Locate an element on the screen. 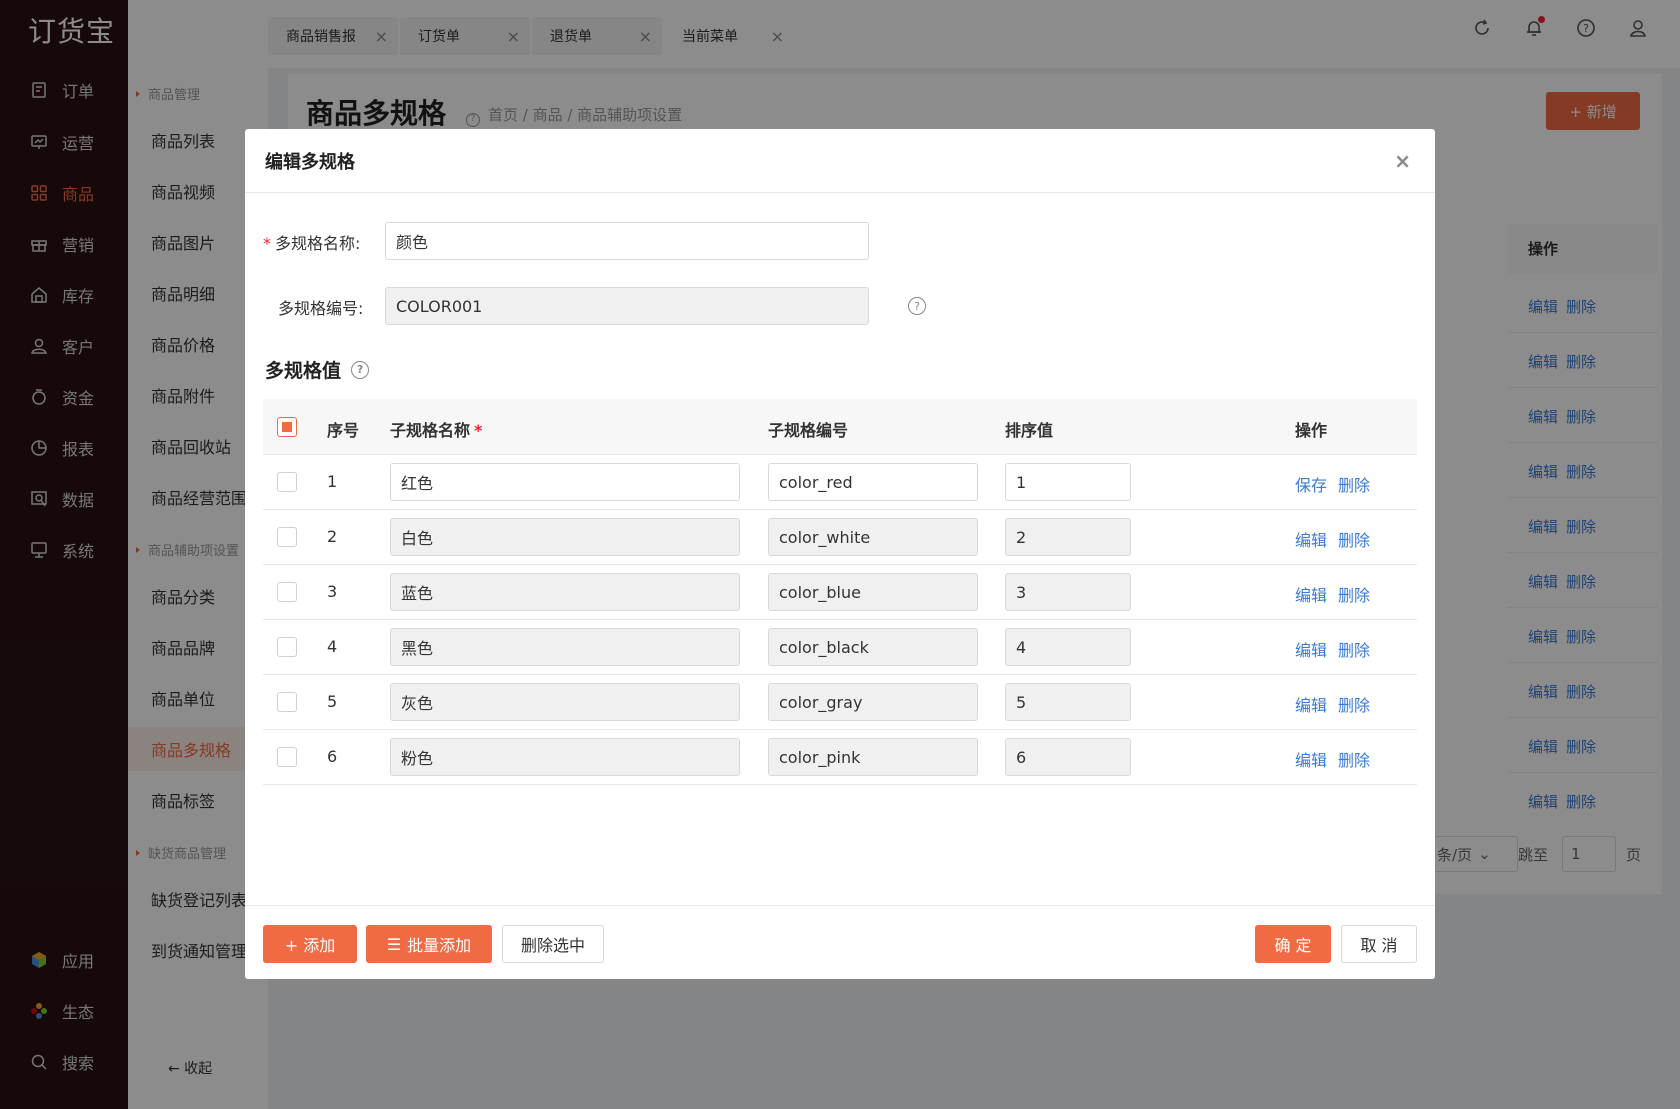  spec-name-label: * 多规格名称: is located at coordinates (311, 242).